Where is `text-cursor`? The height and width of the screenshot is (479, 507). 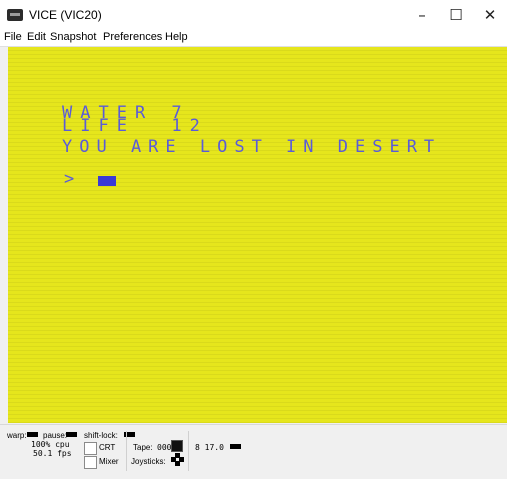 text-cursor is located at coordinates (107, 181).